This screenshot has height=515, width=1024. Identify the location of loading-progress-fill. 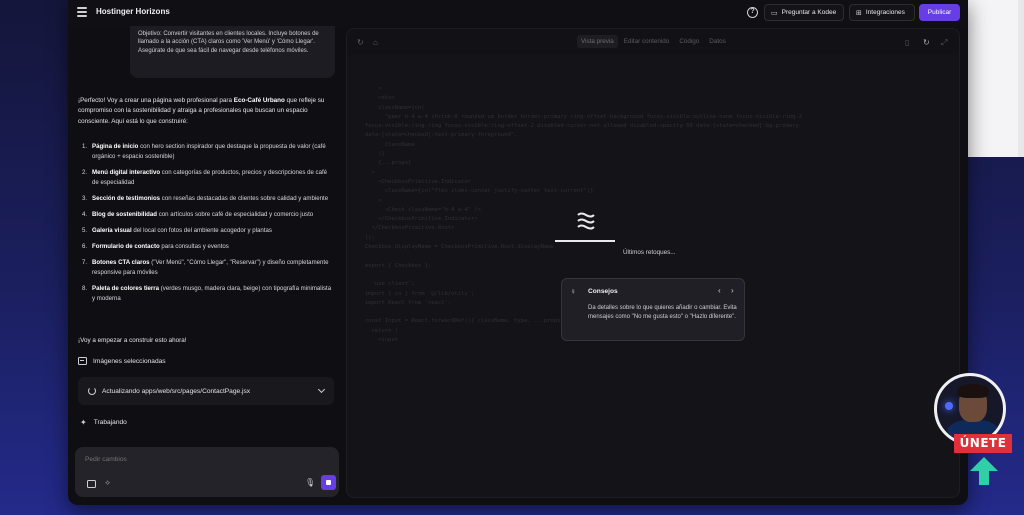
(585, 241).